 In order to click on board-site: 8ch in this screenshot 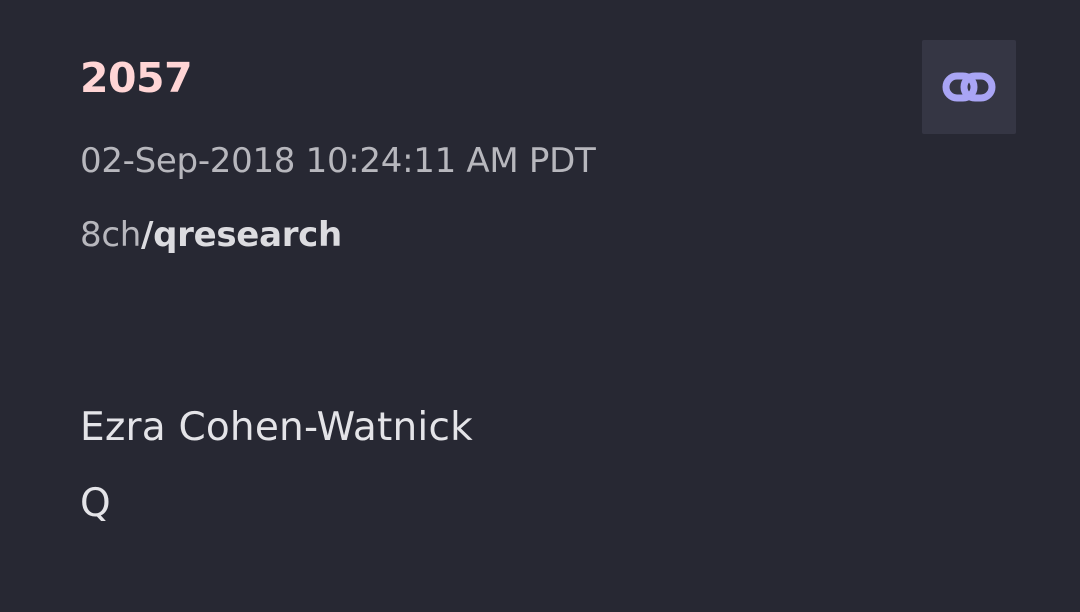, I will do `click(110, 235)`.